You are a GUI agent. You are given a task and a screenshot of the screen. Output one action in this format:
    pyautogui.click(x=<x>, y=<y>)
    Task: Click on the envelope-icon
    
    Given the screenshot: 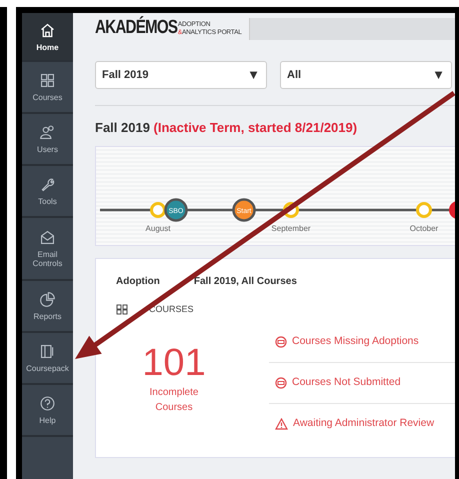 What is the action you would take?
    pyautogui.click(x=47, y=237)
    